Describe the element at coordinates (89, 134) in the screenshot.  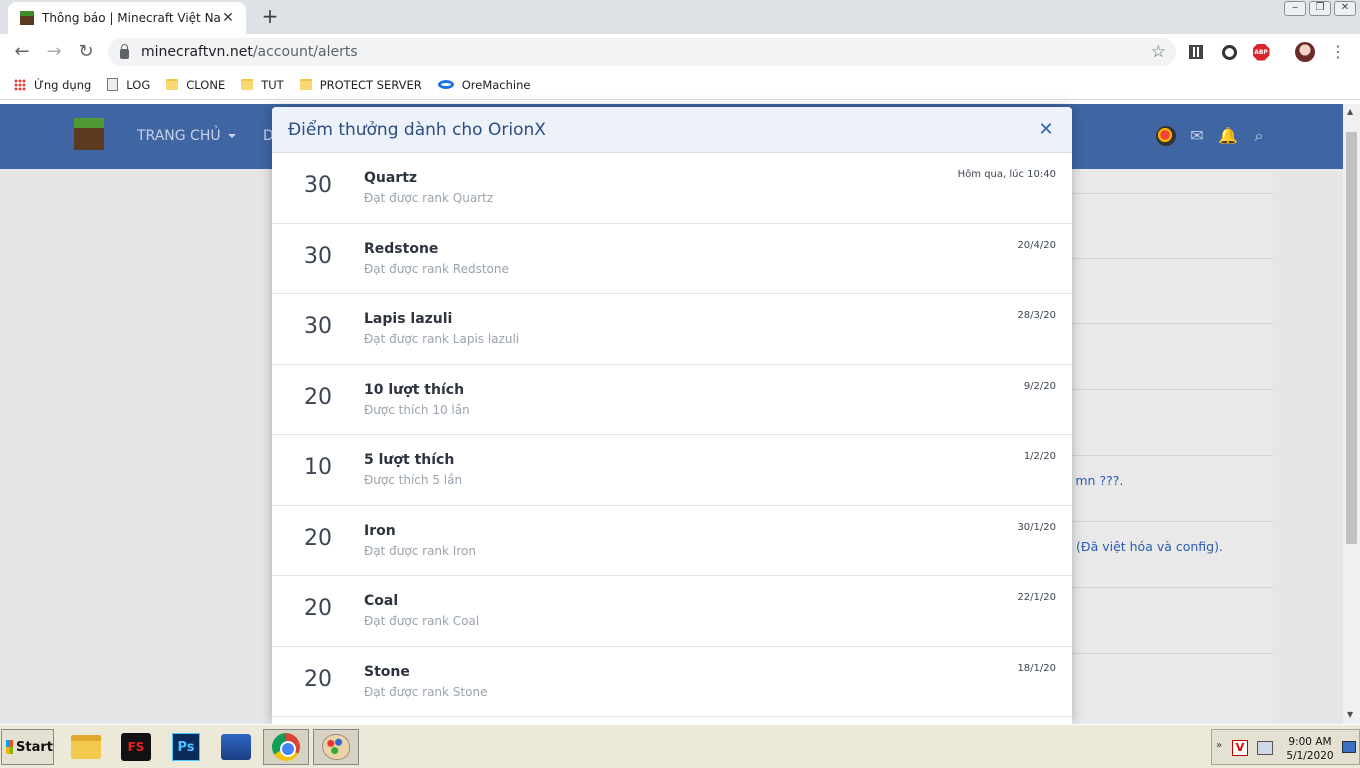
I see `site-logo` at that location.